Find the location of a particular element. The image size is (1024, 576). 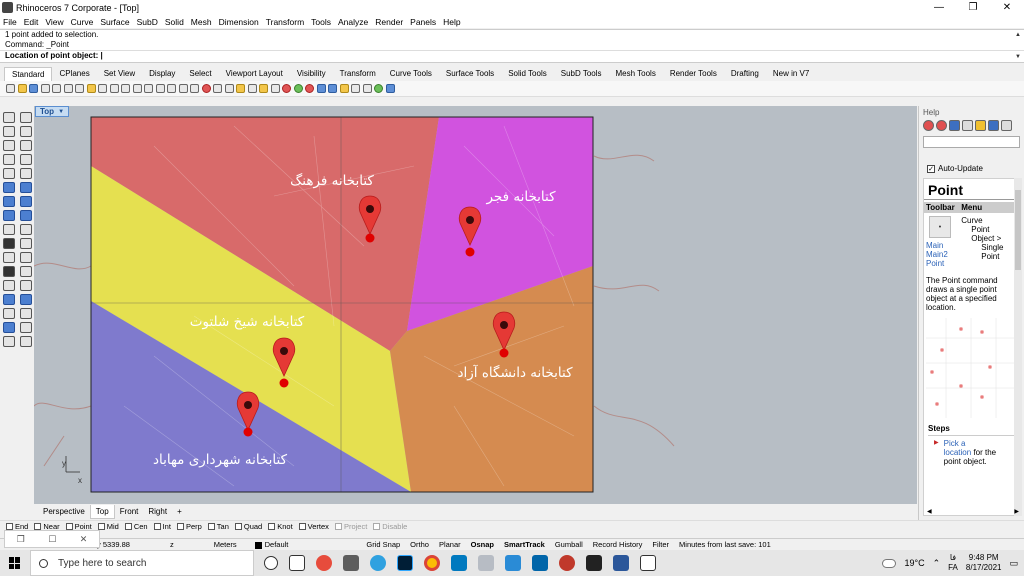

cplane-icon is located at coordinates (229, 88).